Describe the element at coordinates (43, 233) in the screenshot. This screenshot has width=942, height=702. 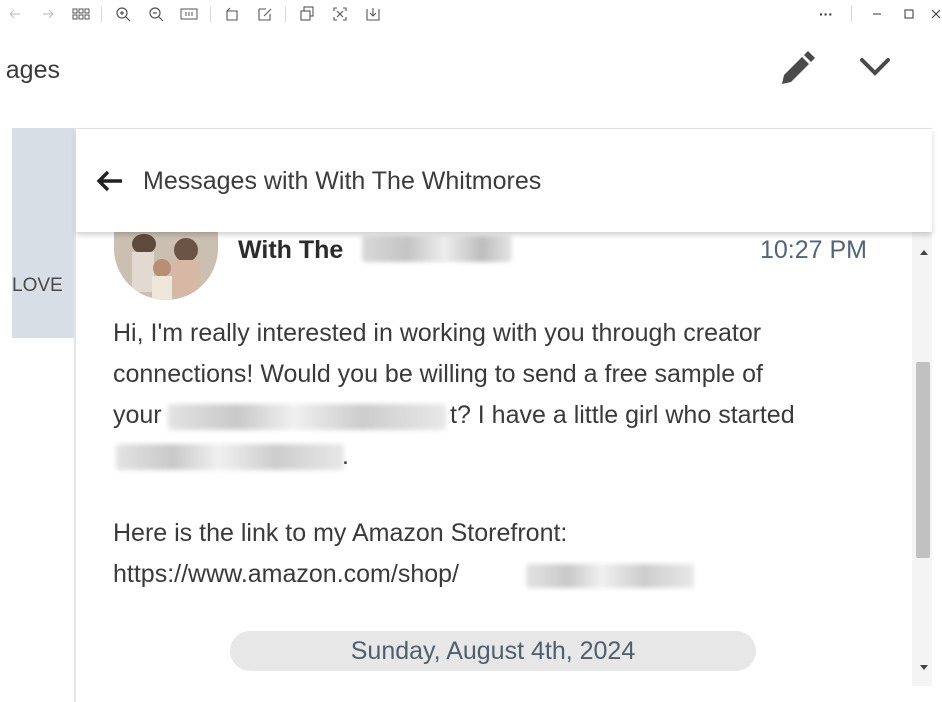
I see `conversation-list-item-selected` at that location.